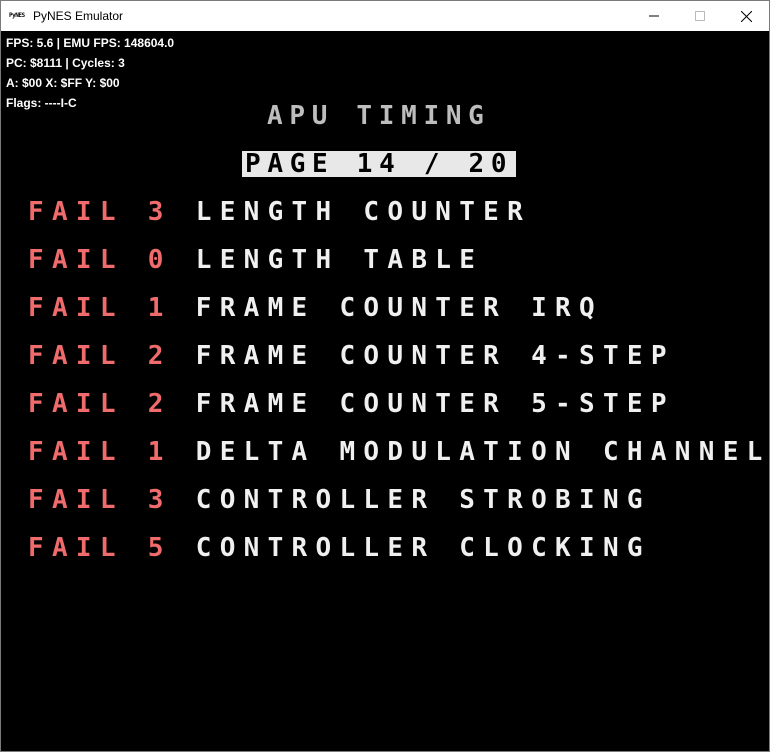  What do you see at coordinates (41, 103) in the screenshot?
I see `flags-readout: Flags: ----I-C` at bounding box center [41, 103].